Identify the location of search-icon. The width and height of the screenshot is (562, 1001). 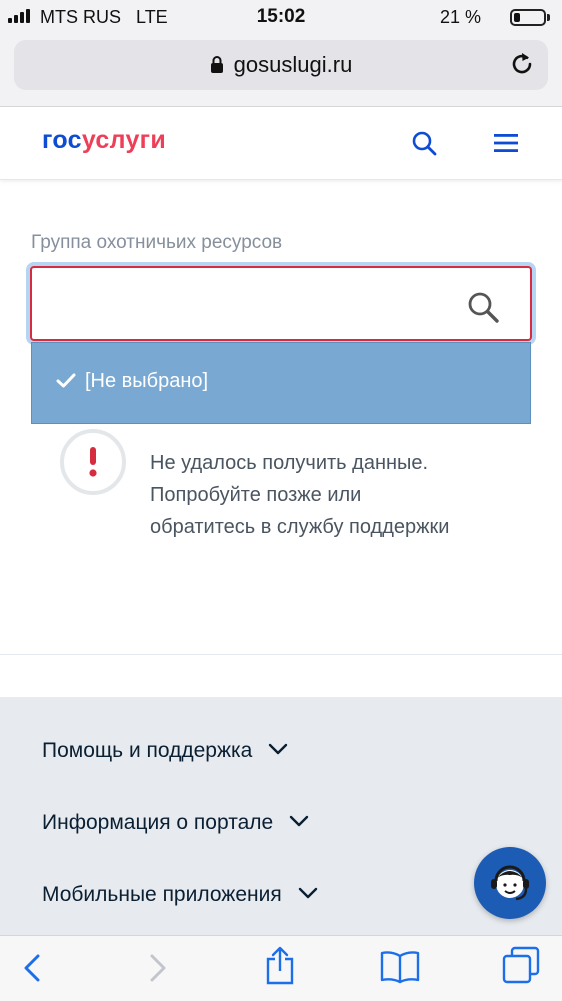
(425, 146).